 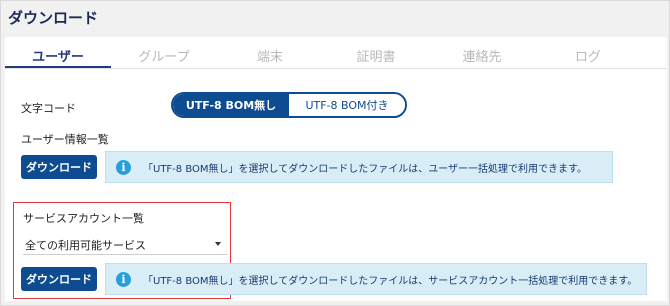 I want to click on tab-users: ユーザー, so click(x=58, y=55).